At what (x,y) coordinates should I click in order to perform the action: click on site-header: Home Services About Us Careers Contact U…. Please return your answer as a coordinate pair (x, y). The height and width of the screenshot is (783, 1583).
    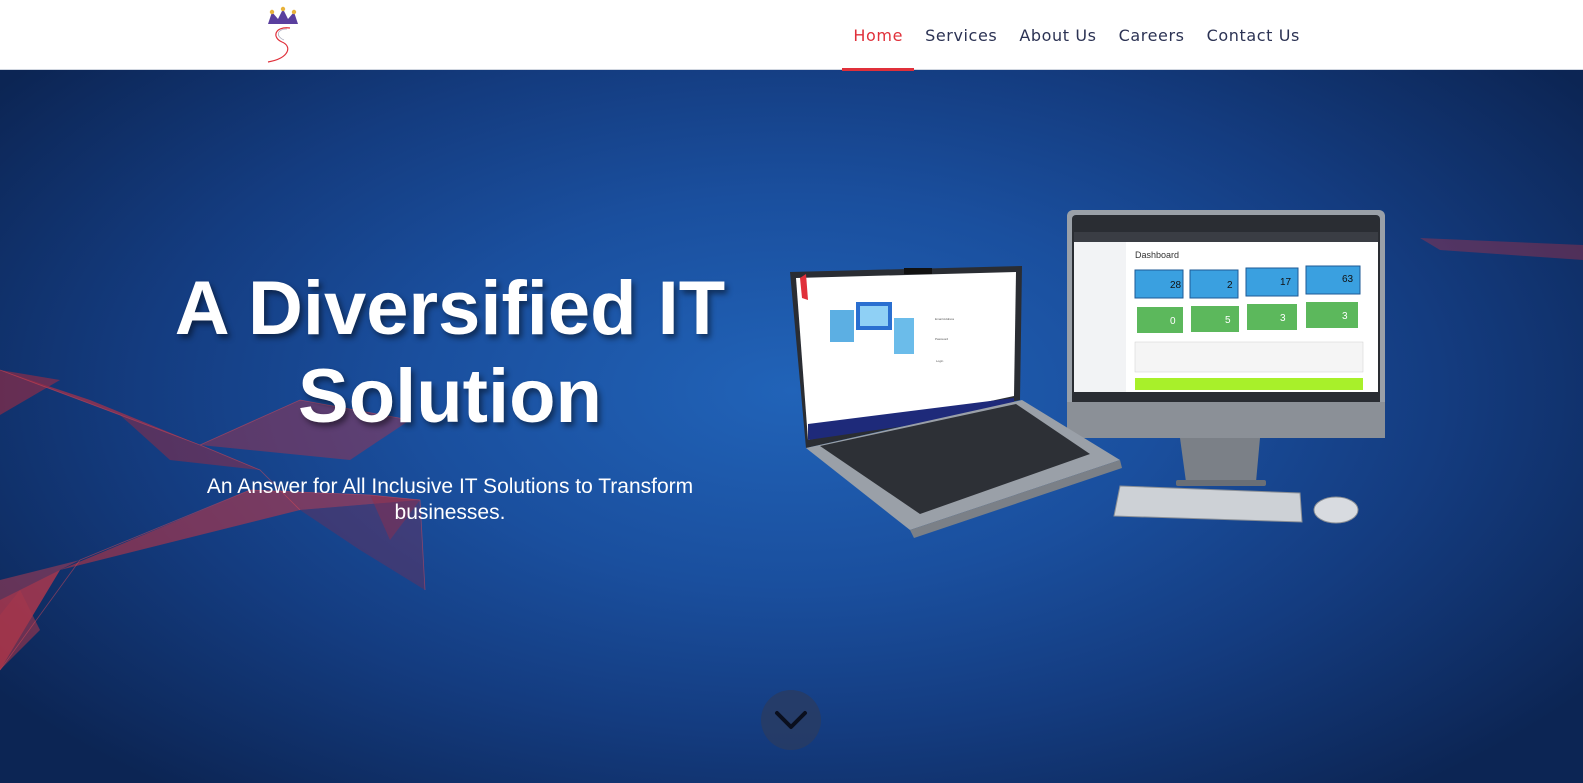
    Looking at the image, I should click on (791, 35).